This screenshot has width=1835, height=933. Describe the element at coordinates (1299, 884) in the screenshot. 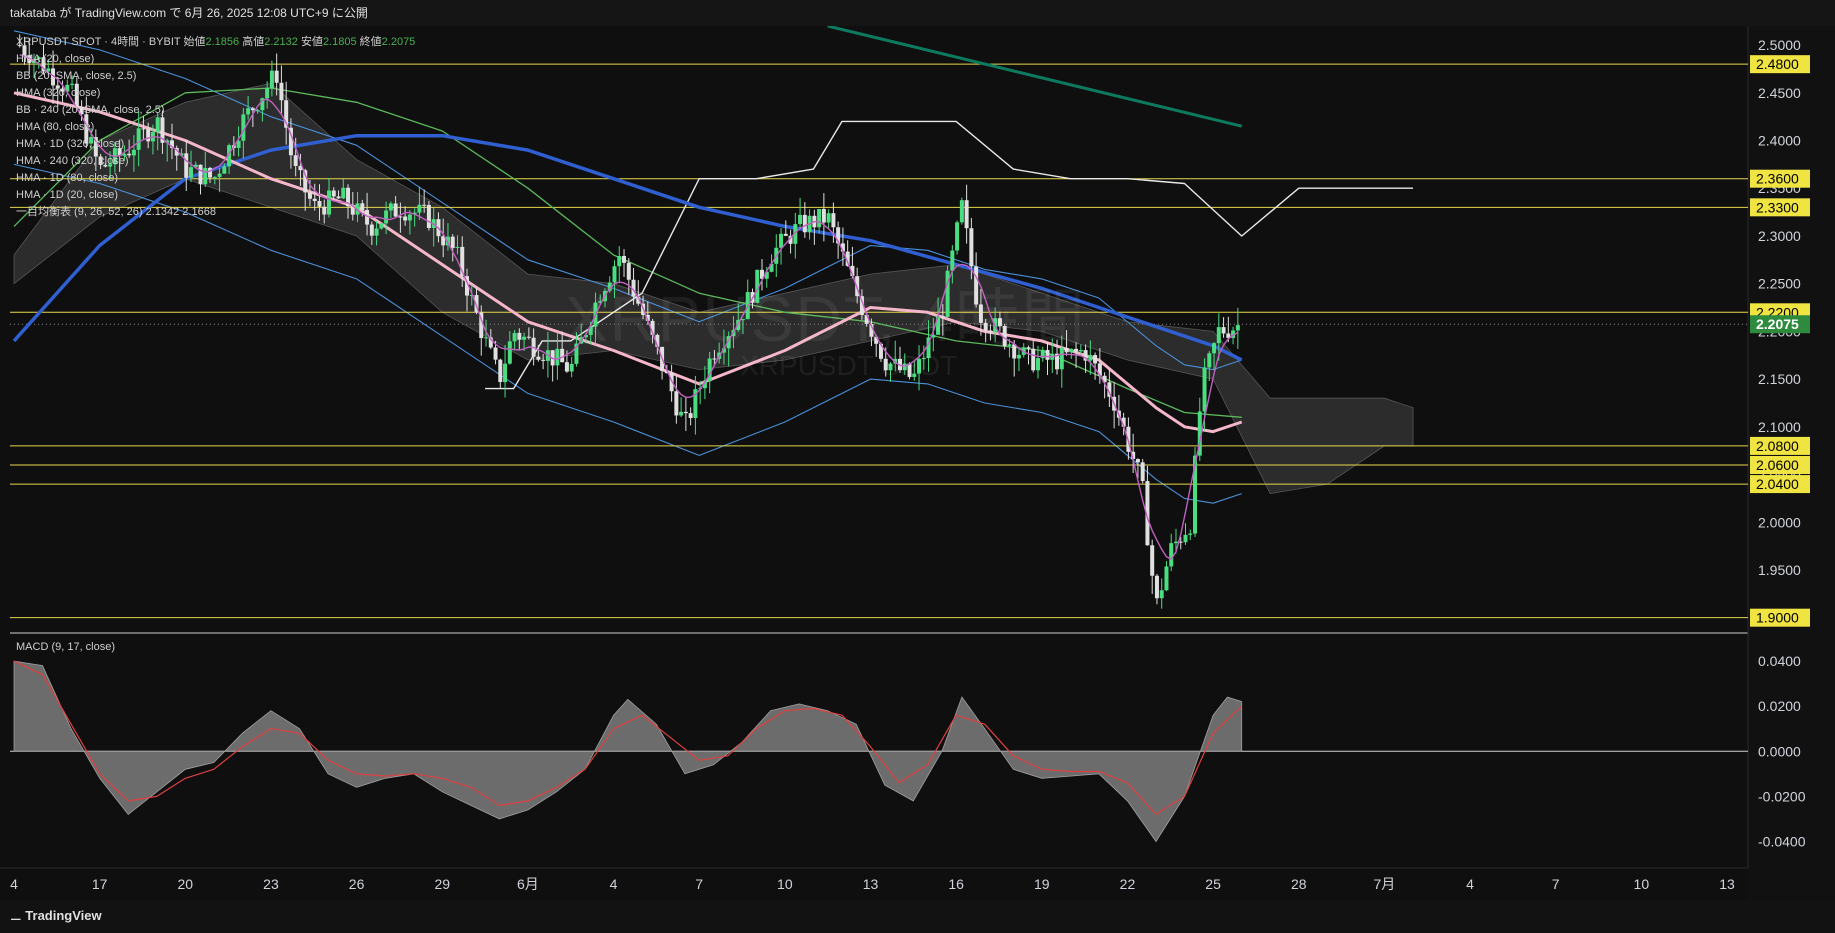

I see `time-axis-tick: 28` at that location.